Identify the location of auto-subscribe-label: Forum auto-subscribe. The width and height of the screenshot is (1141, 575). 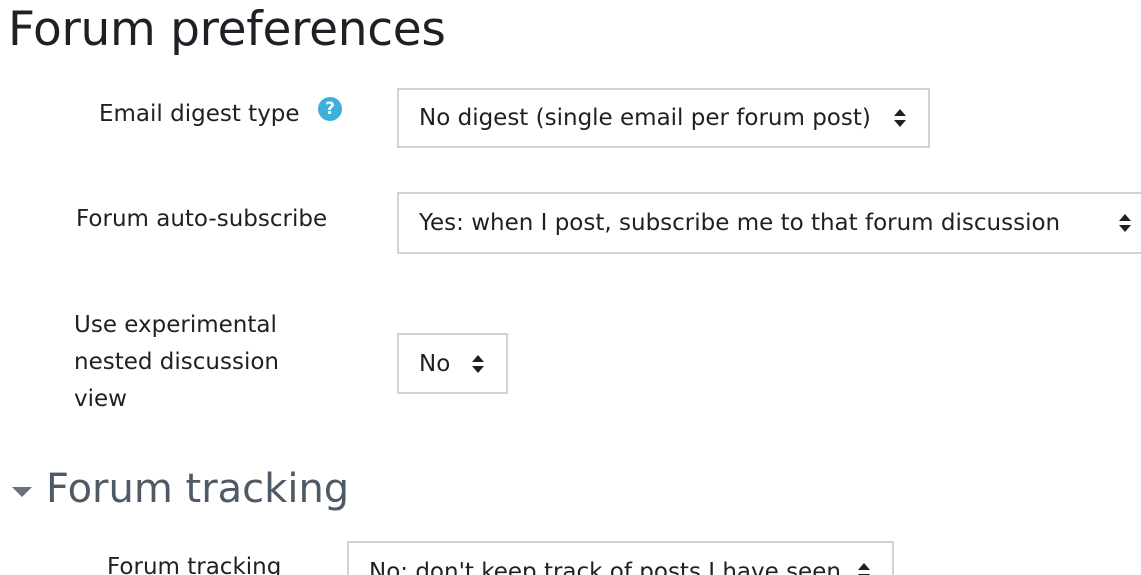
(202, 219).